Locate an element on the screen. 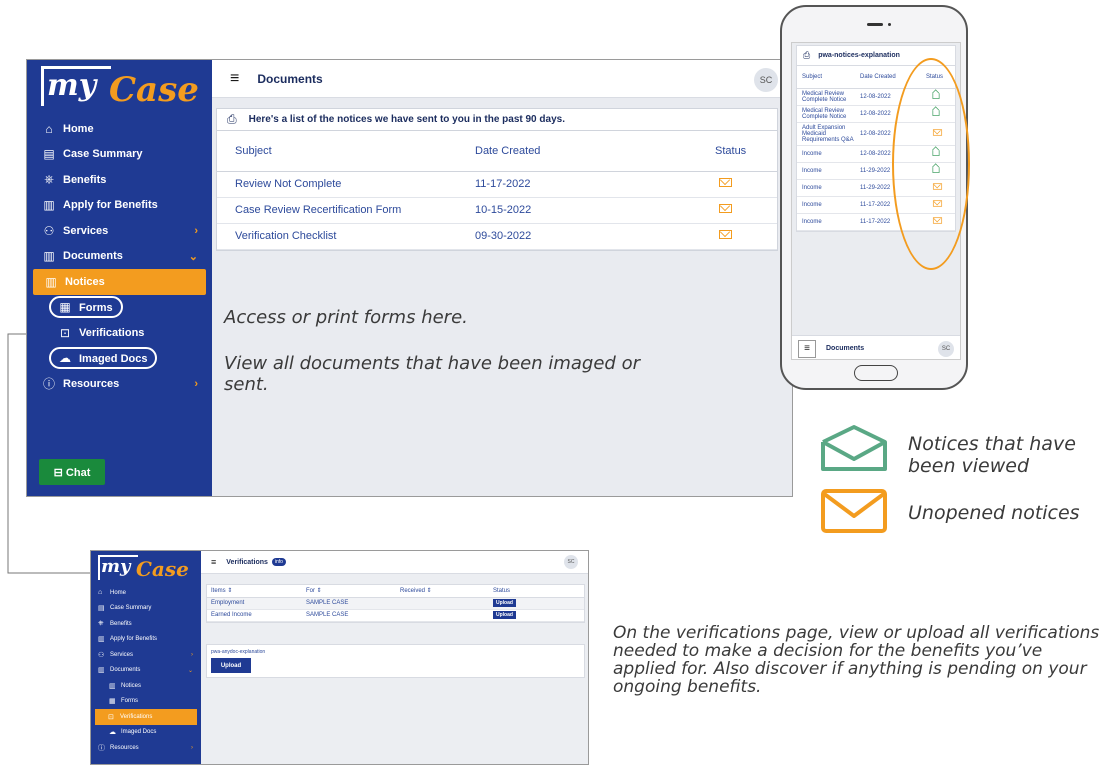 The width and height of the screenshot is (1107, 765). sidebar-item-label: Verifications is located at coordinates (136, 716).